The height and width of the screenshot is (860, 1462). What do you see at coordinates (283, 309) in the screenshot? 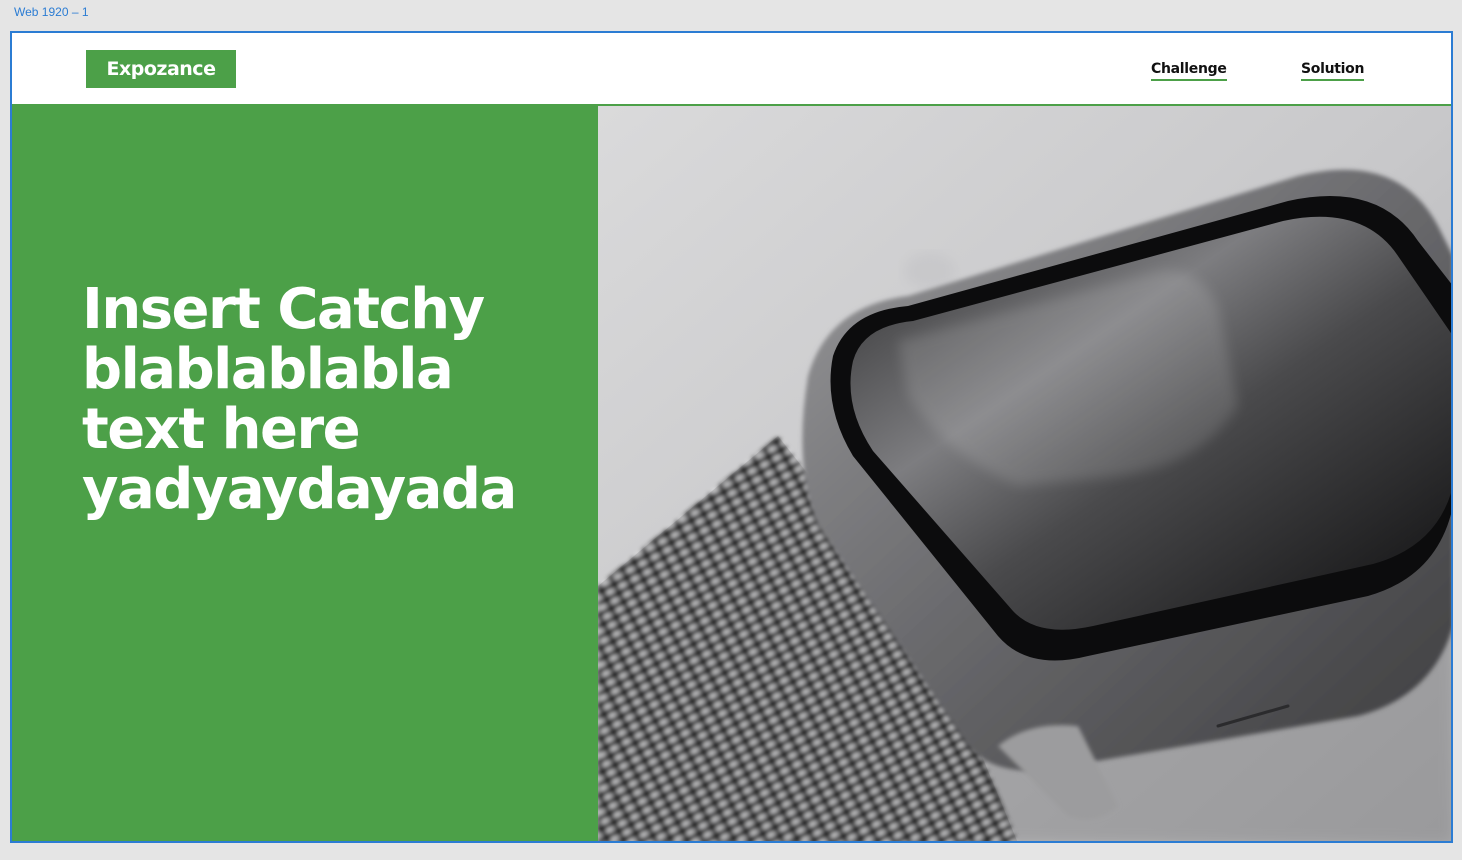
I see `hero-headline-line-1: Insert Catchy` at bounding box center [283, 309].